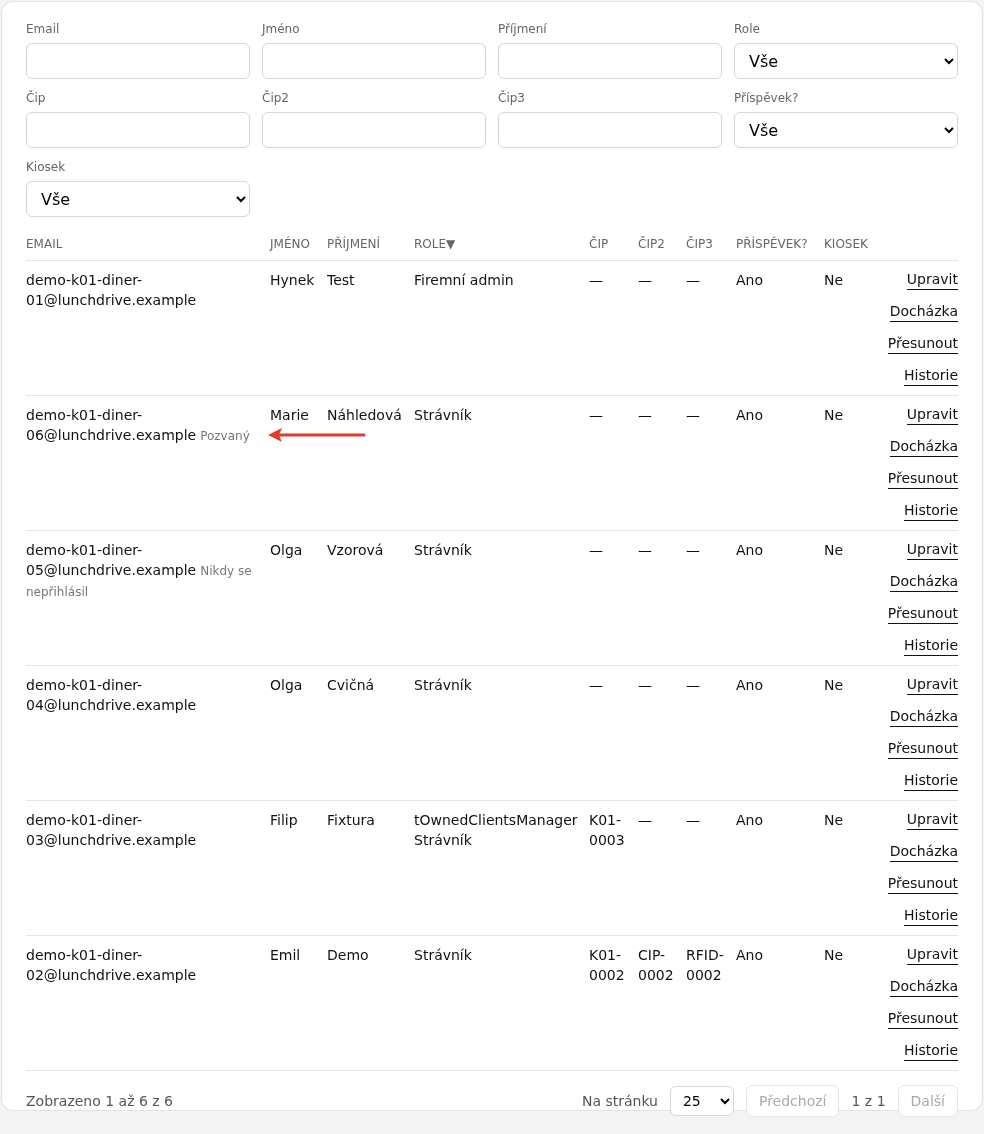 The height and width of the screenshot is (1134, 984). Describe the element at coordinates (351, 685) in the screenshot. I see `table-cell-text: Cvičná` at that location.